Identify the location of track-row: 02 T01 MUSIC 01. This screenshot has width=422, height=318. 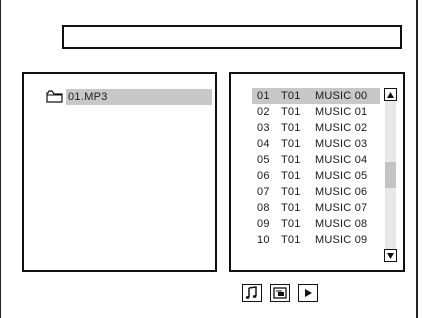
(316, 112).